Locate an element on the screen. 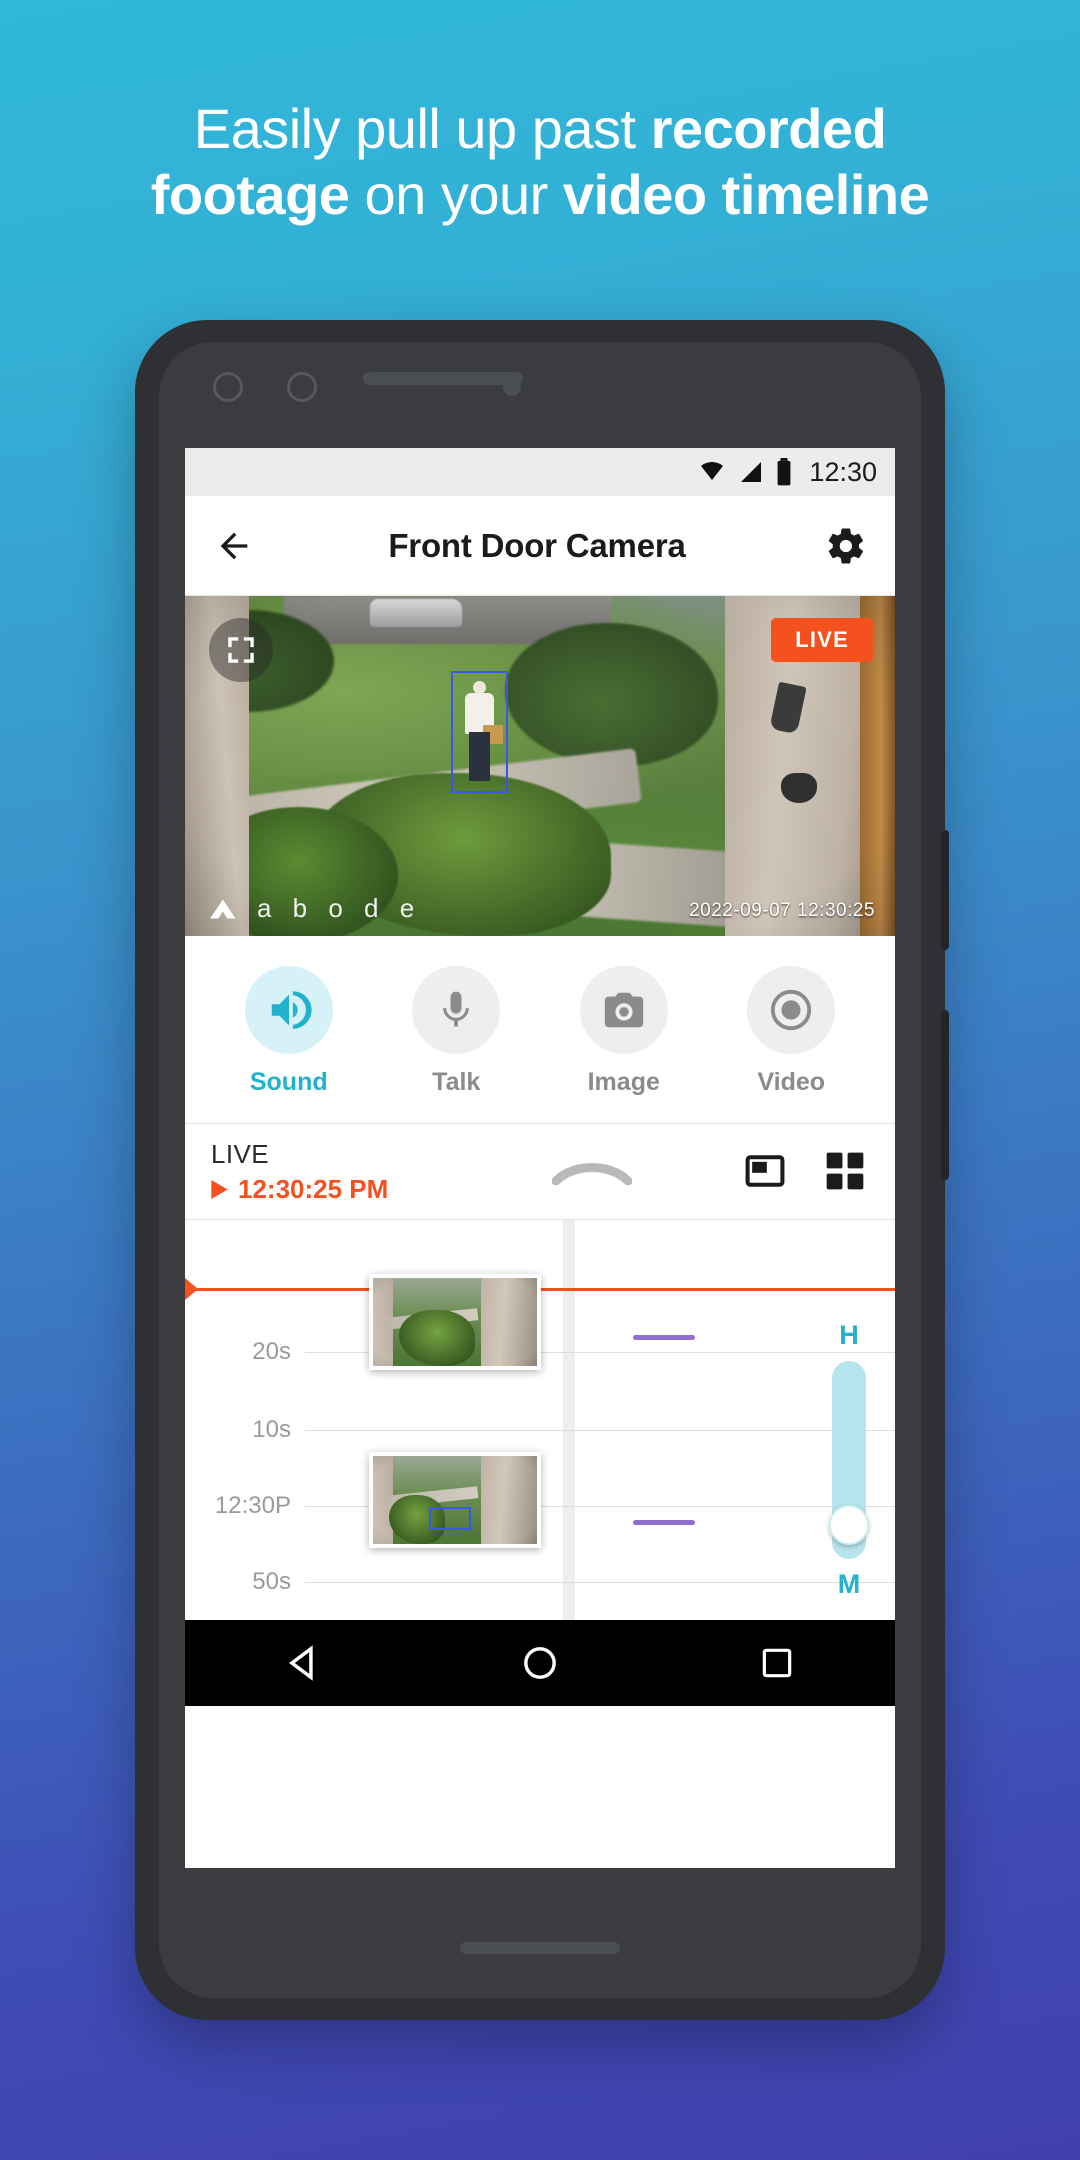 This screenshot has height=2160, width=1080. zoom-slider-knob is located at coordinates (849, 1525).